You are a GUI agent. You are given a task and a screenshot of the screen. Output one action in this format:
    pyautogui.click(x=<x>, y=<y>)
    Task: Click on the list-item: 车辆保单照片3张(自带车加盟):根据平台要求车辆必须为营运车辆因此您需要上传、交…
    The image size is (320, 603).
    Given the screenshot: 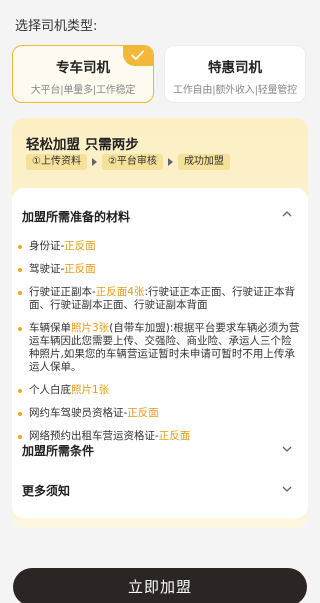 What is the action you would take?
    pyautogui.click(x=159, y=348)
    